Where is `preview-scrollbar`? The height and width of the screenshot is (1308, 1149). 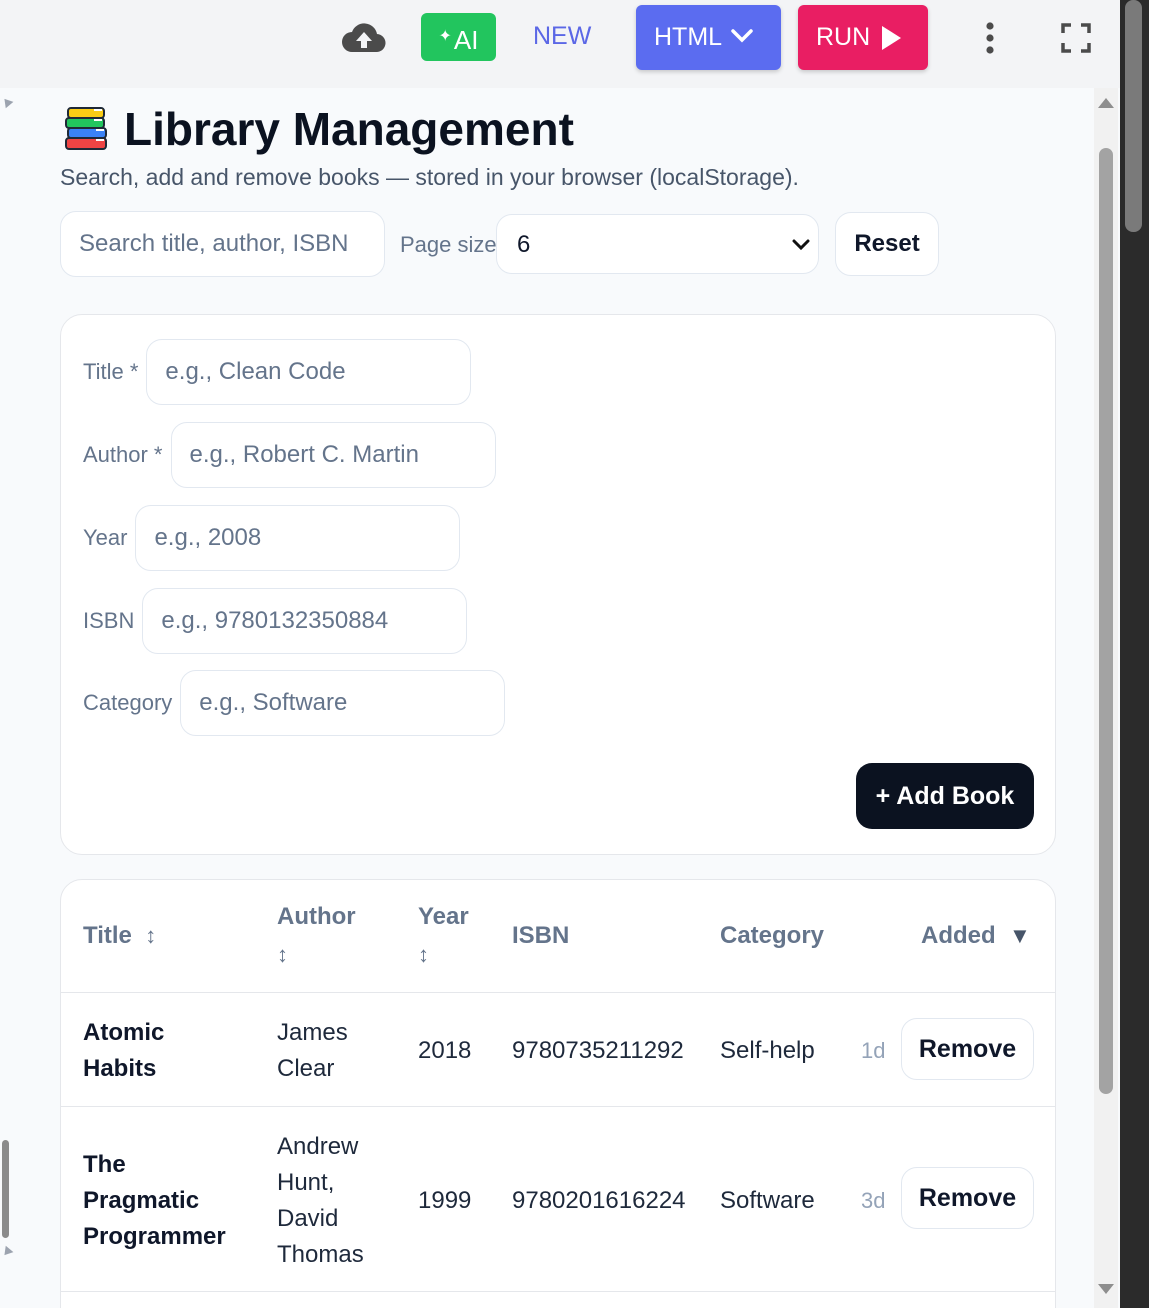 preview-scrollbar is located at coordinates (1106, 698).